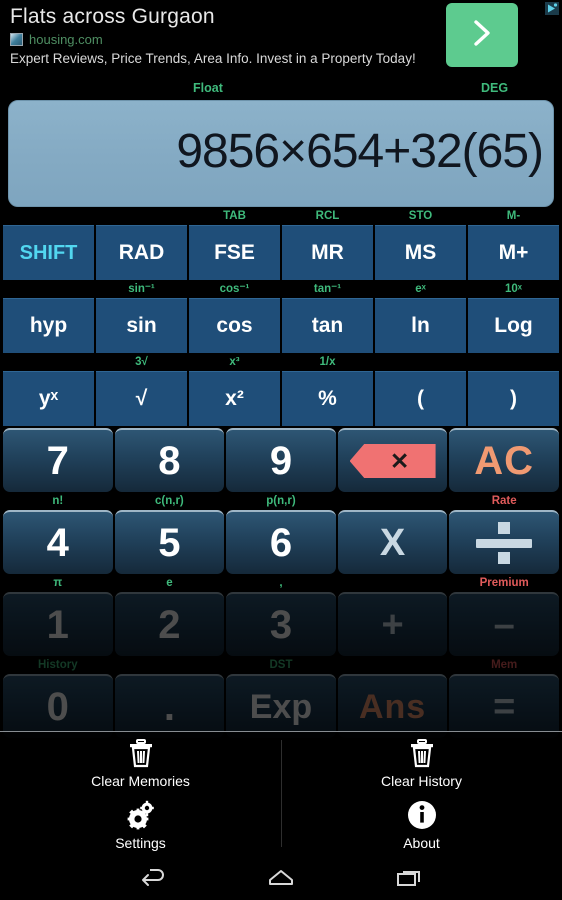 The width and height of the screenshot is (562, 900). Describe the element at coordinates (281, 362) in the screenshot. I see `secondary-label-row-3: 3√ x³ 1/x` at that location.